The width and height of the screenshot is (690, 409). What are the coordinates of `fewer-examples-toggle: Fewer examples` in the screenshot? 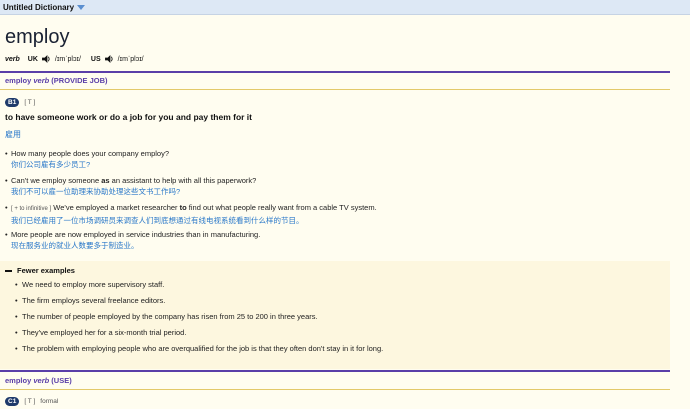 It's located at (40, 270).